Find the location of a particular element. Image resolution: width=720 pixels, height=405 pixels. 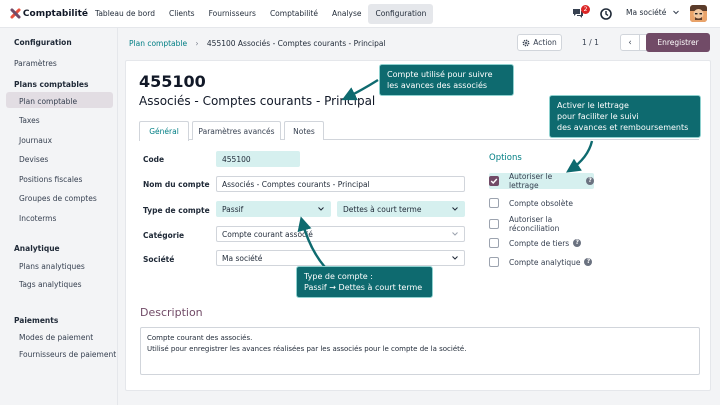

company-switcher: Ma société is located at coordinates (652, 12).